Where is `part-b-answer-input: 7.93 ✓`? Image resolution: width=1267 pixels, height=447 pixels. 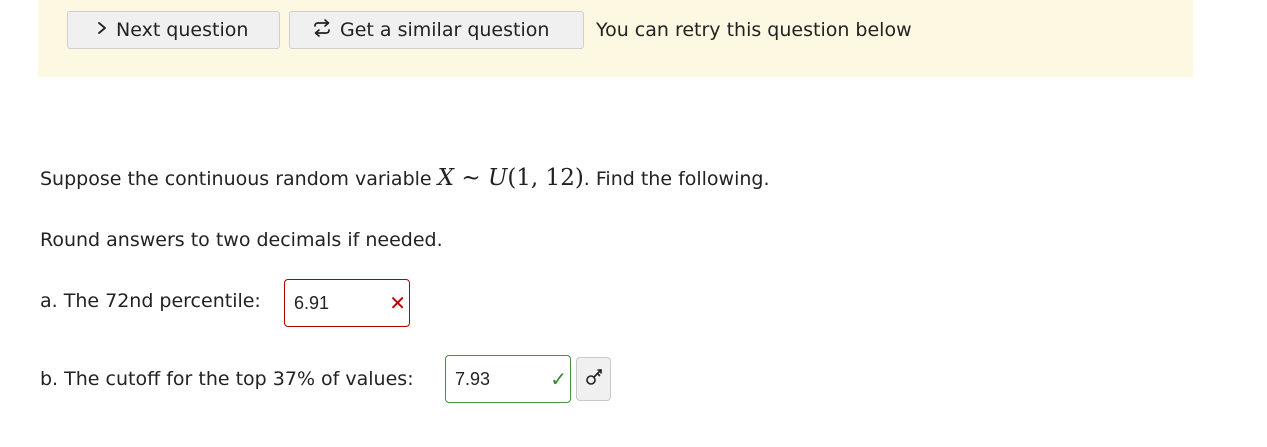
part-b-answer-input: 7.93 ✓ is located at coordinates (508, 379).